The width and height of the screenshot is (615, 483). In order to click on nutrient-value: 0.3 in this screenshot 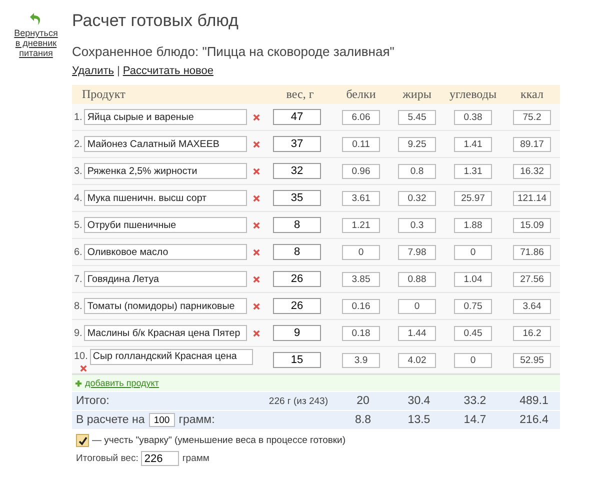, I will do `click(417, 225)`.